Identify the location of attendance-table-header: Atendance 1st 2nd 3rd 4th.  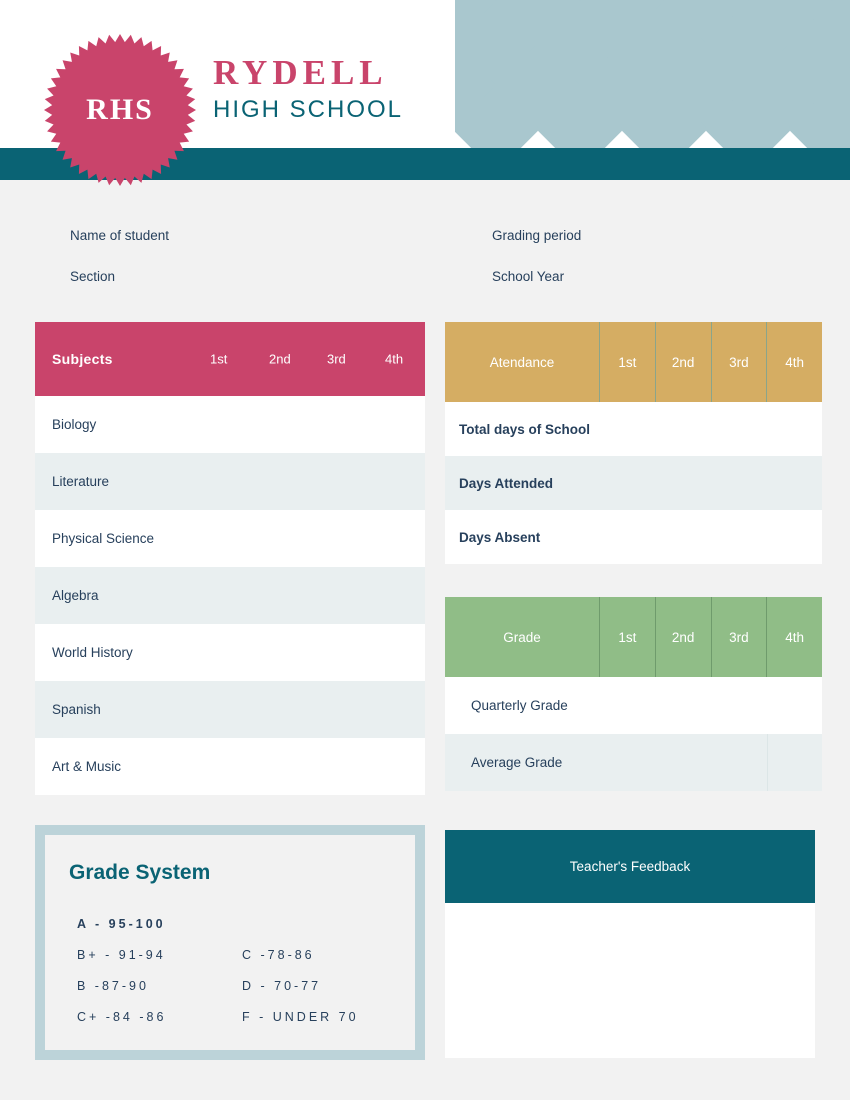
(633, 362).